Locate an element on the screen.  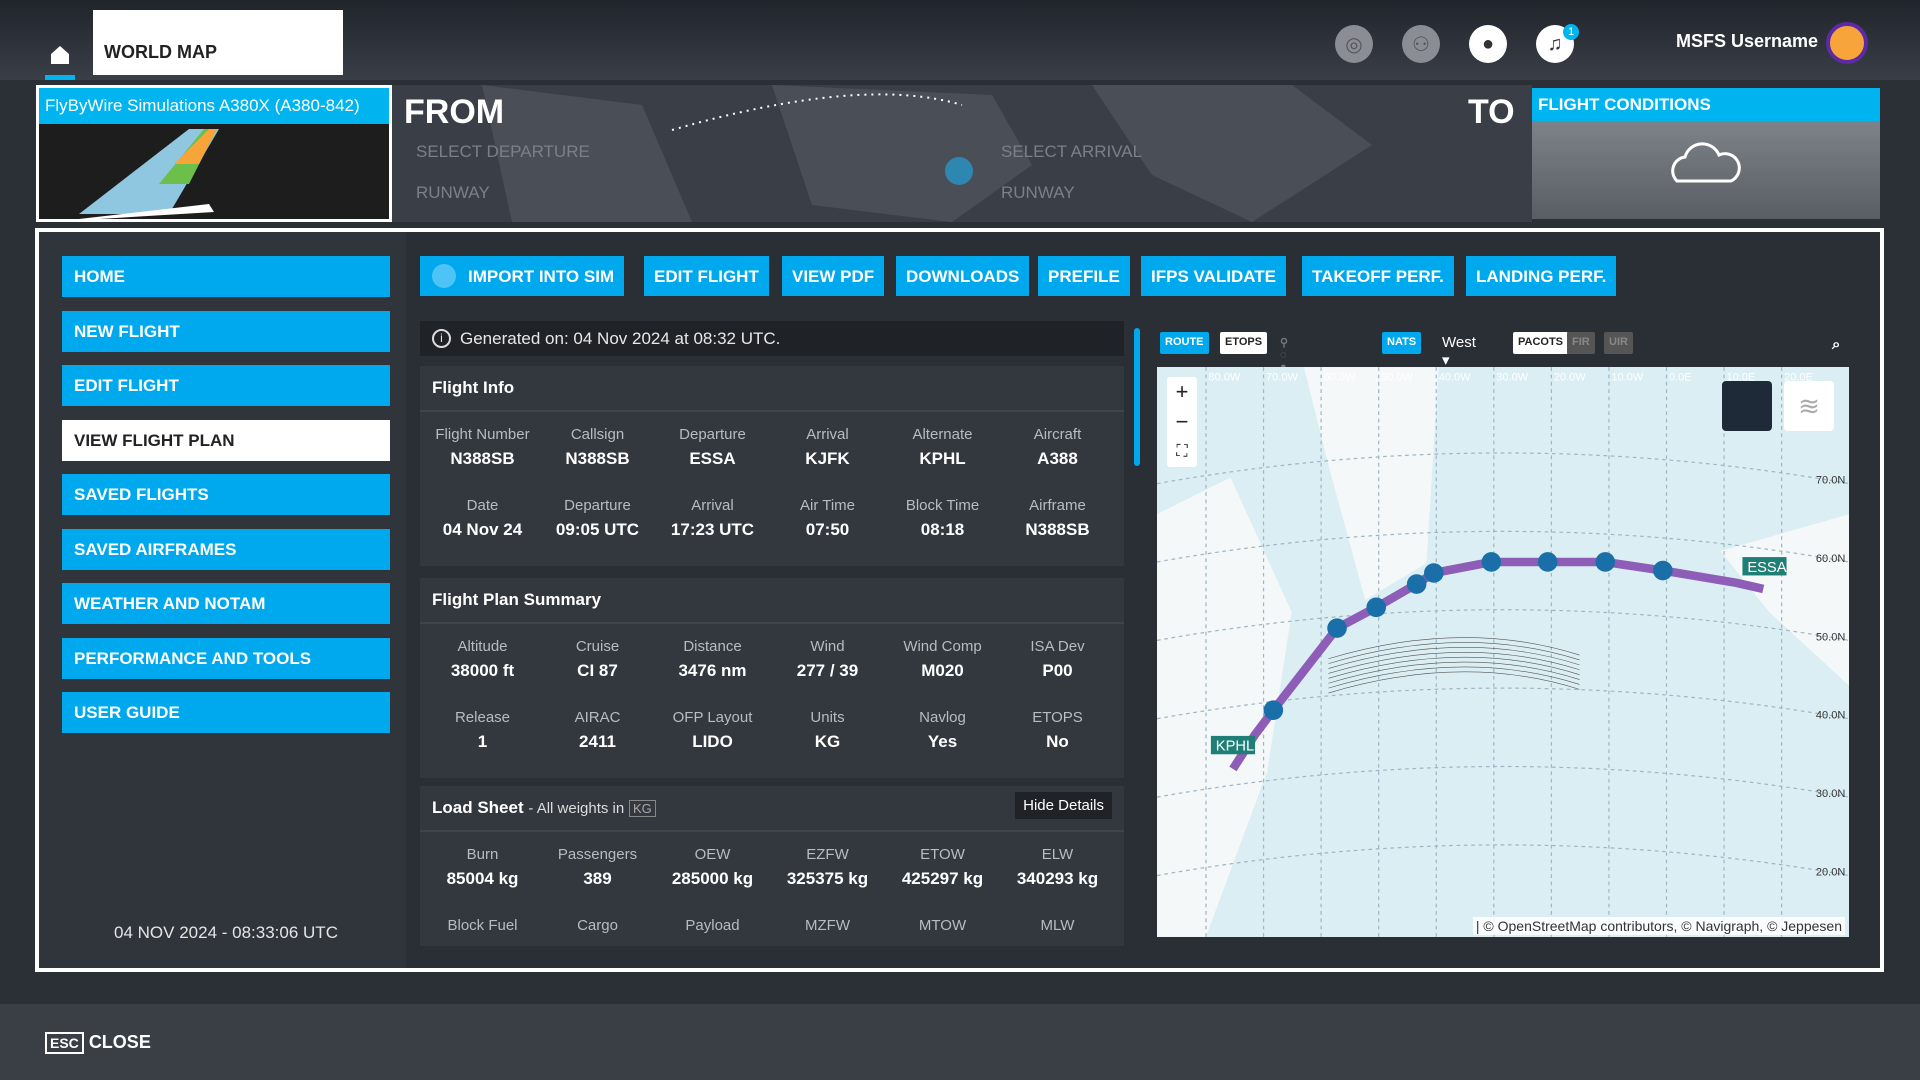
aircraft-card: FlyByWire Simulations A380X (A380-842) is located at coordinates (214, 153).